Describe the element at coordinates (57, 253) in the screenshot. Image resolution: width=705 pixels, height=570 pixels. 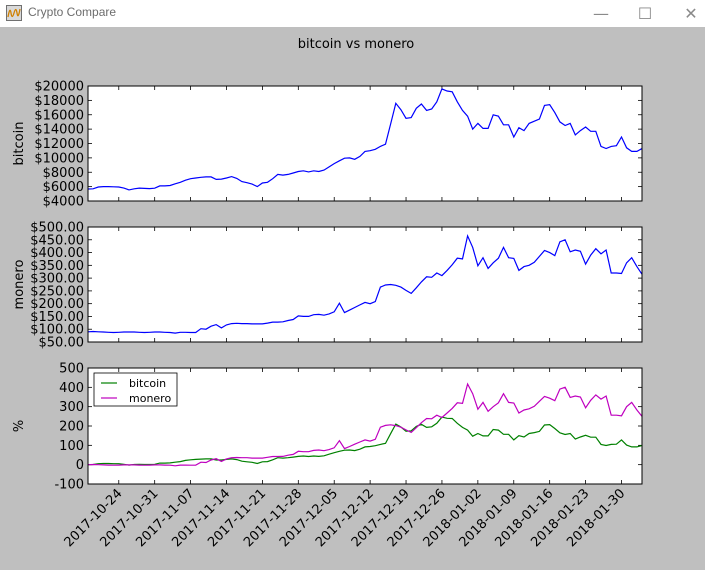
I see `y-tick-label: $400.00` at that location.